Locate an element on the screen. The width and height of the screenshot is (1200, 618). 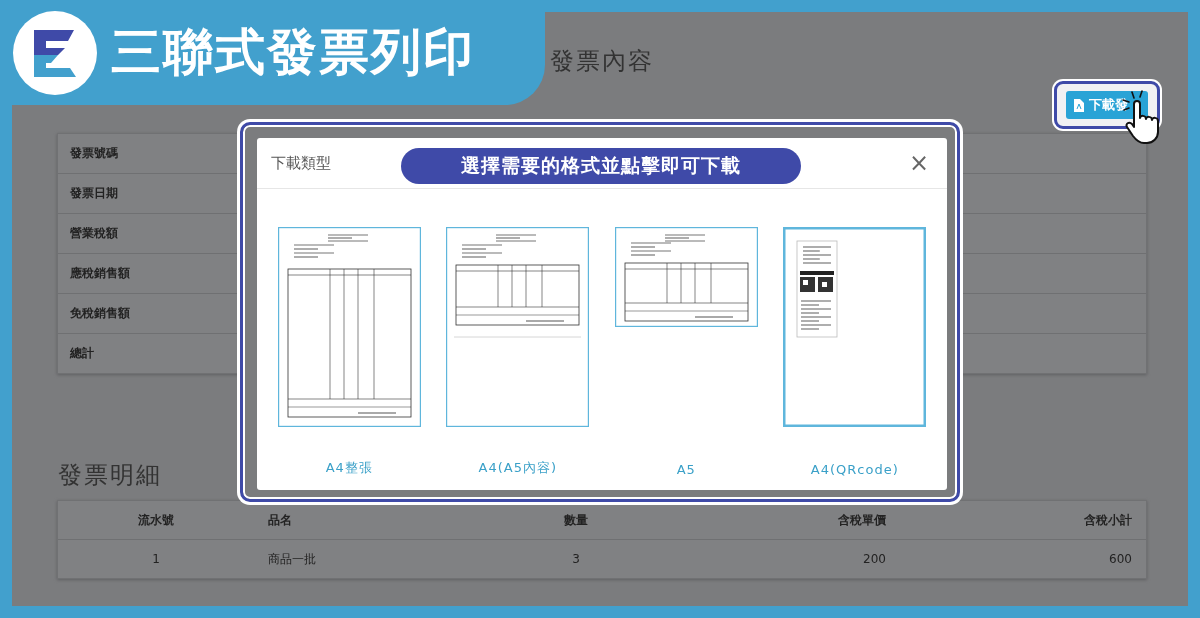
field-label: 應稅銷售額 is located at coordinates (100, 273).